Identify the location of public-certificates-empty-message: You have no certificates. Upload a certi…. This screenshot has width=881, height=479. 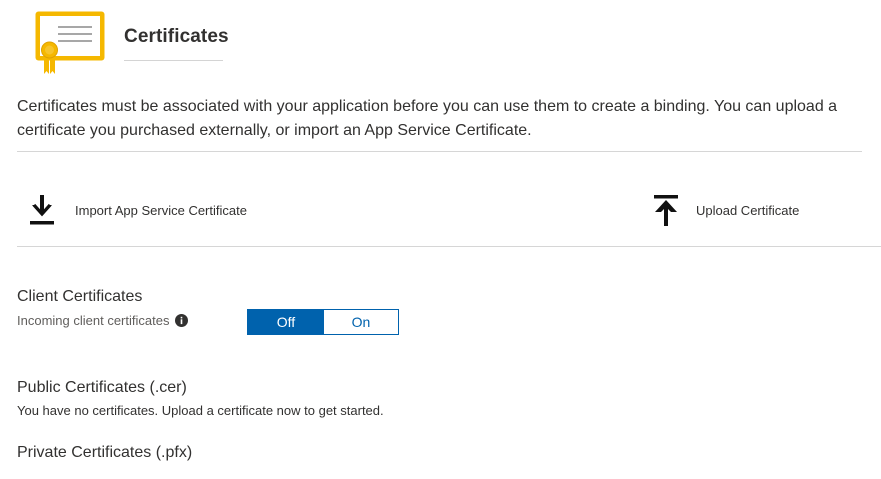
(200, 410).